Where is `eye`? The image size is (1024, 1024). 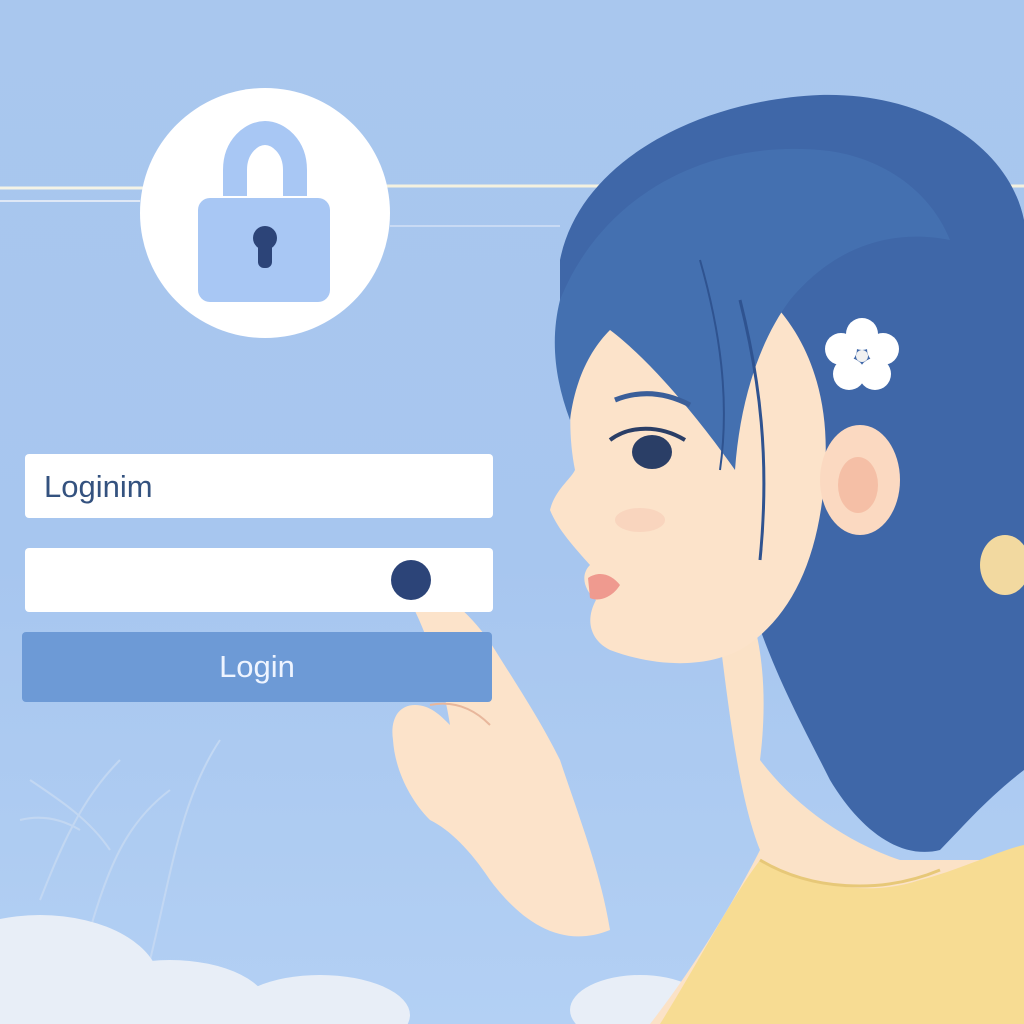 eye is located at coordinates (652, 452).